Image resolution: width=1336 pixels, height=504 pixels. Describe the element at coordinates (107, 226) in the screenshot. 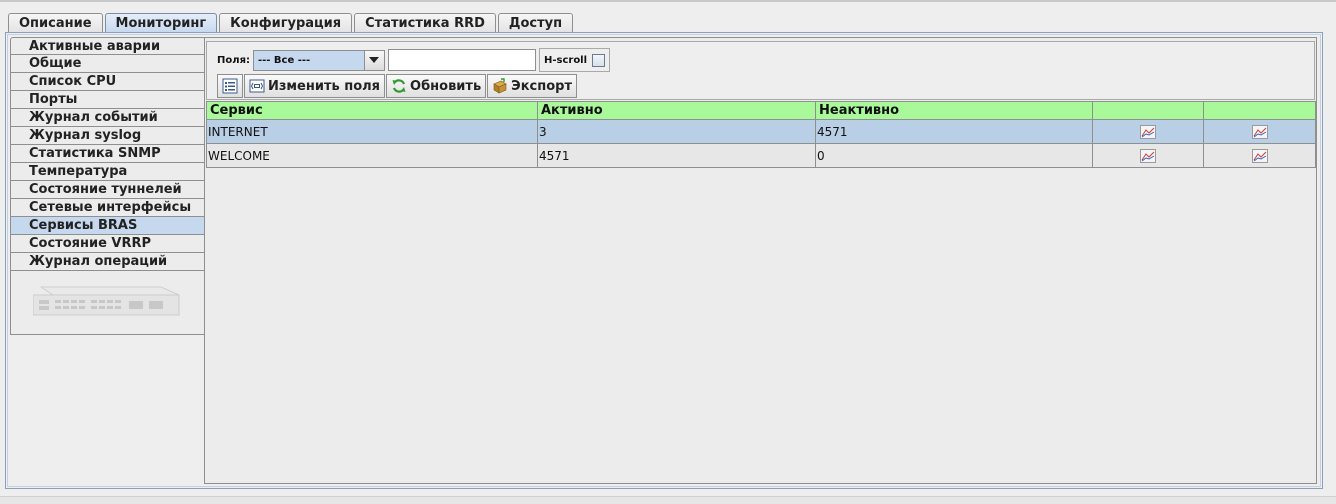

I see `side-item-bras-services: Сервисы BRAS` at that location.